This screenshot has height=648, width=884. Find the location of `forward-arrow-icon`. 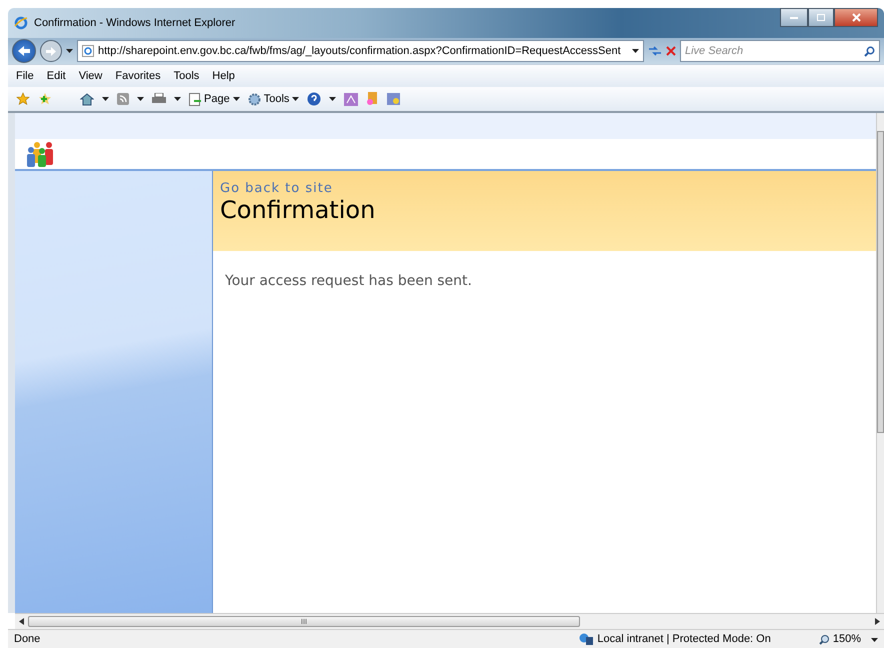

forward-arrow-icon is located at coordinates (51, 51).